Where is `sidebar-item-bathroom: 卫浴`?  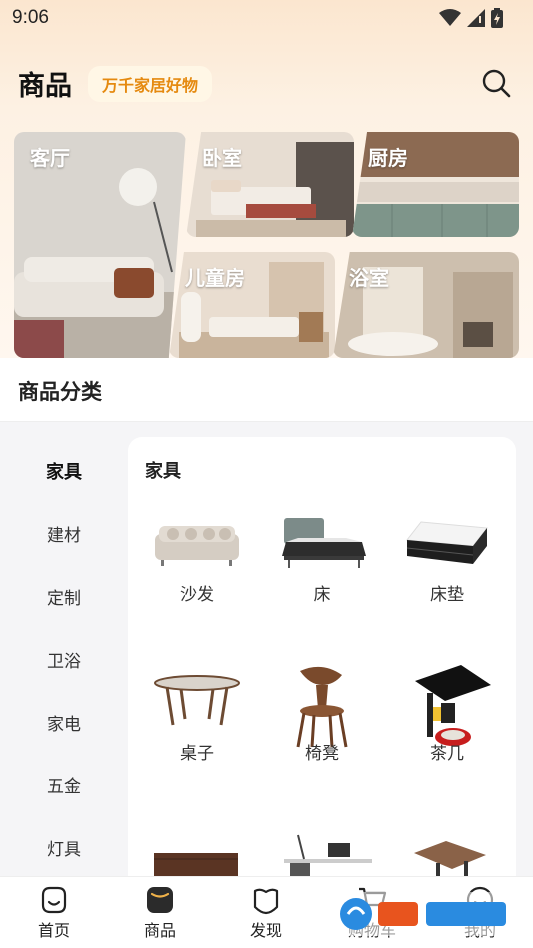
sidebar-item-bathroom: 卫浴 is located at coordinates (64, 659).